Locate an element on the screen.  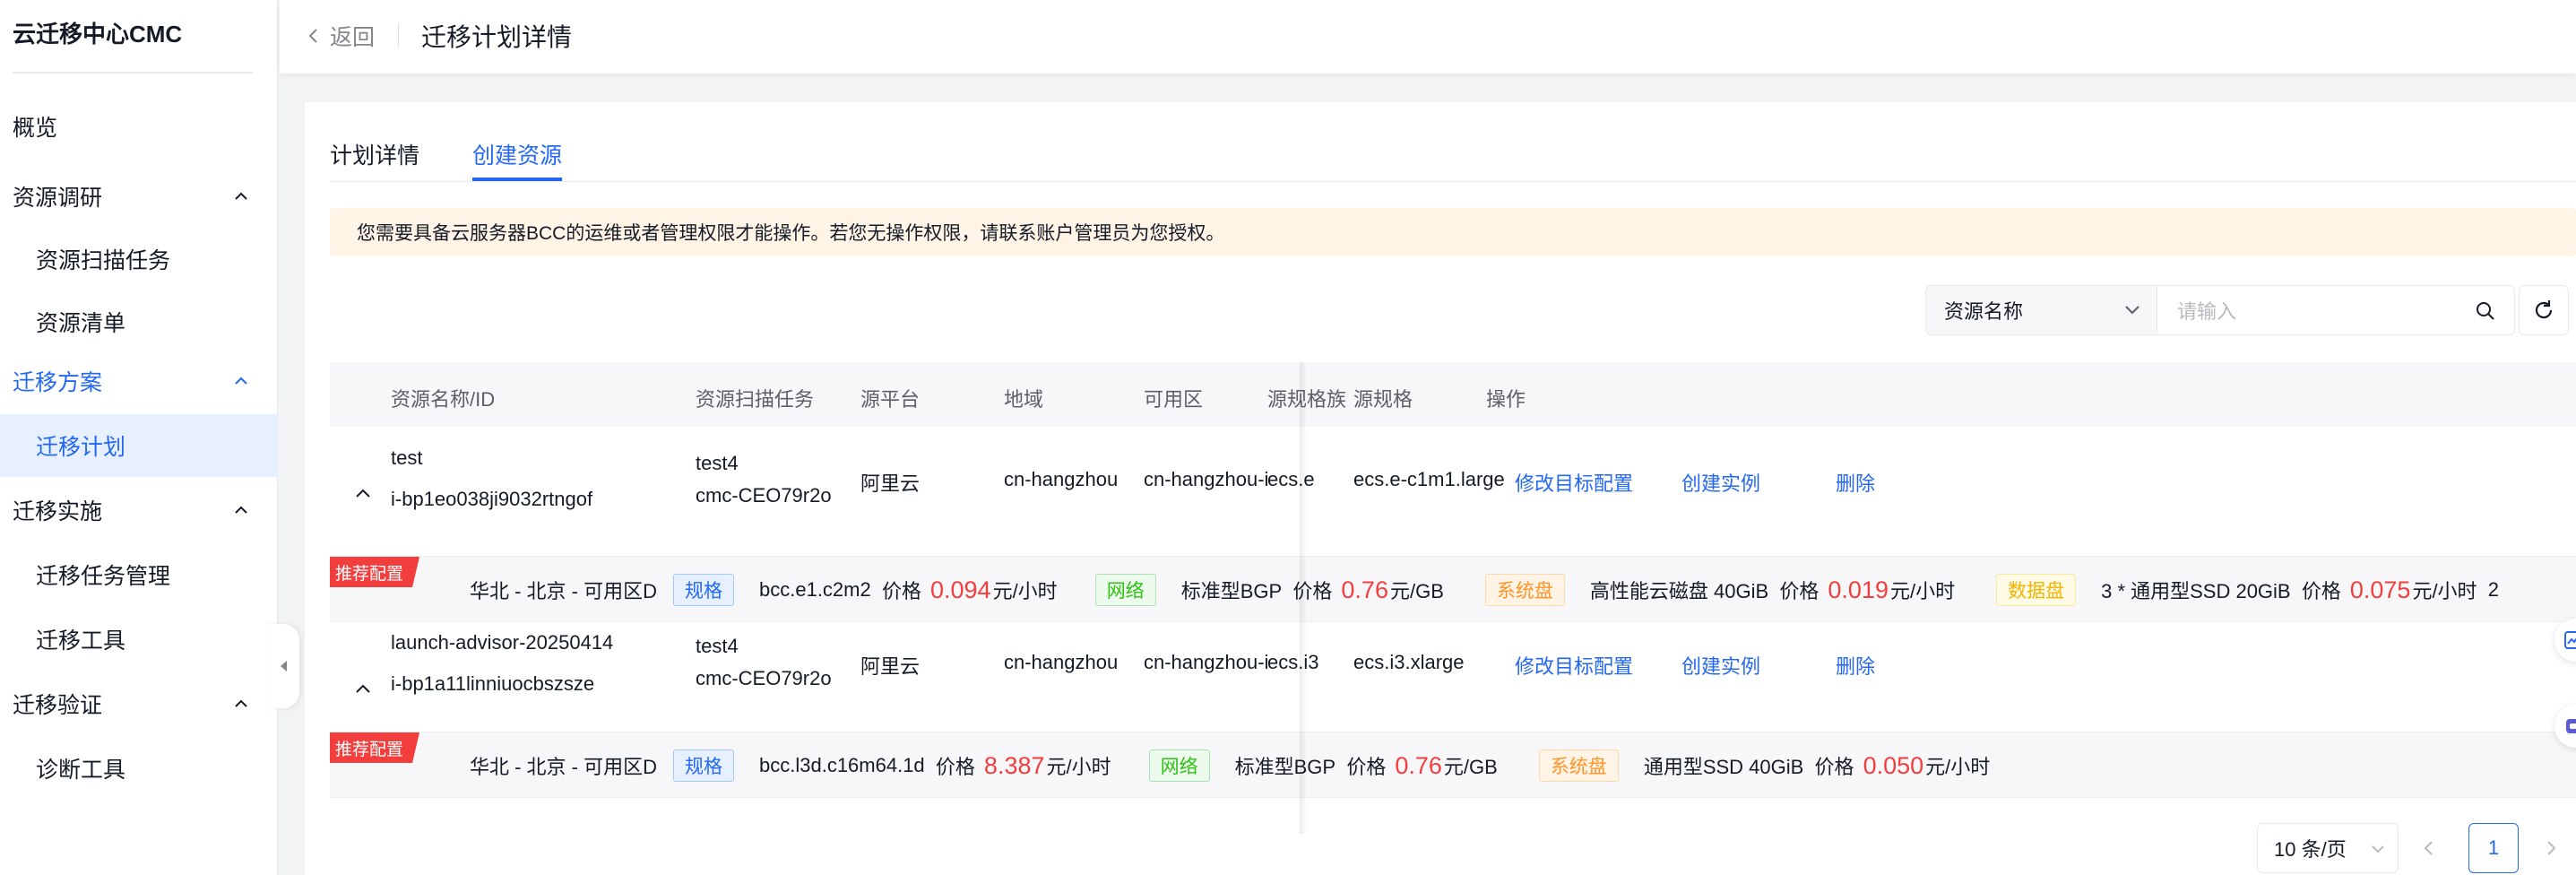
spec-family: ecs.e is located at coordinates (1291, 479).